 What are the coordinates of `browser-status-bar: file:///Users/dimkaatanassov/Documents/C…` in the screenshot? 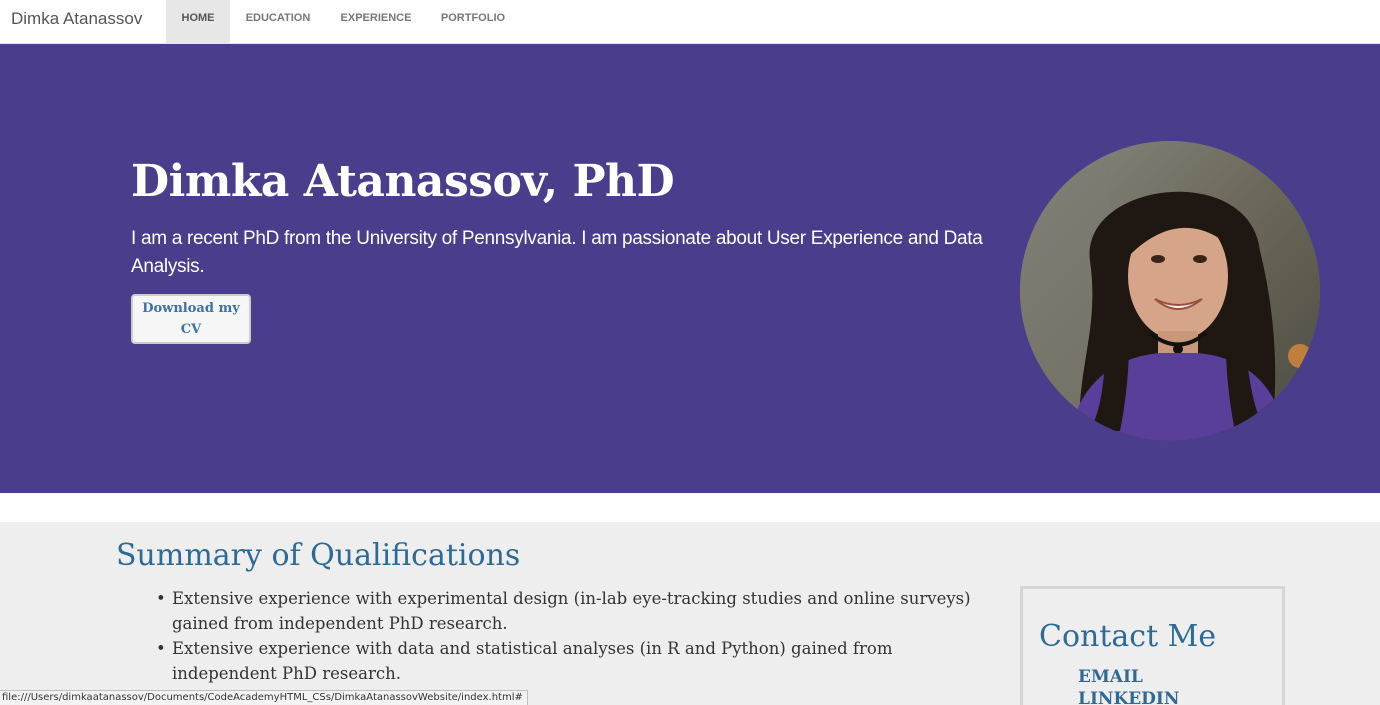 It's located at (264, 697).